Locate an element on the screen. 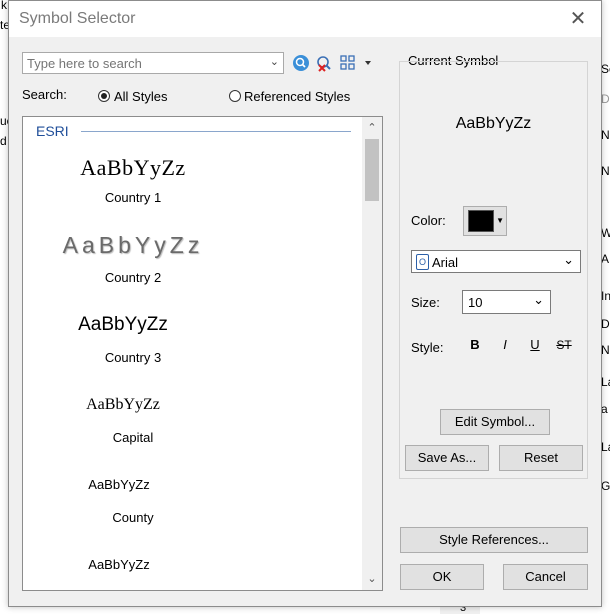 This screenshot has height=614, width=610. search-label: Search: is located at coordinates (44, 94).